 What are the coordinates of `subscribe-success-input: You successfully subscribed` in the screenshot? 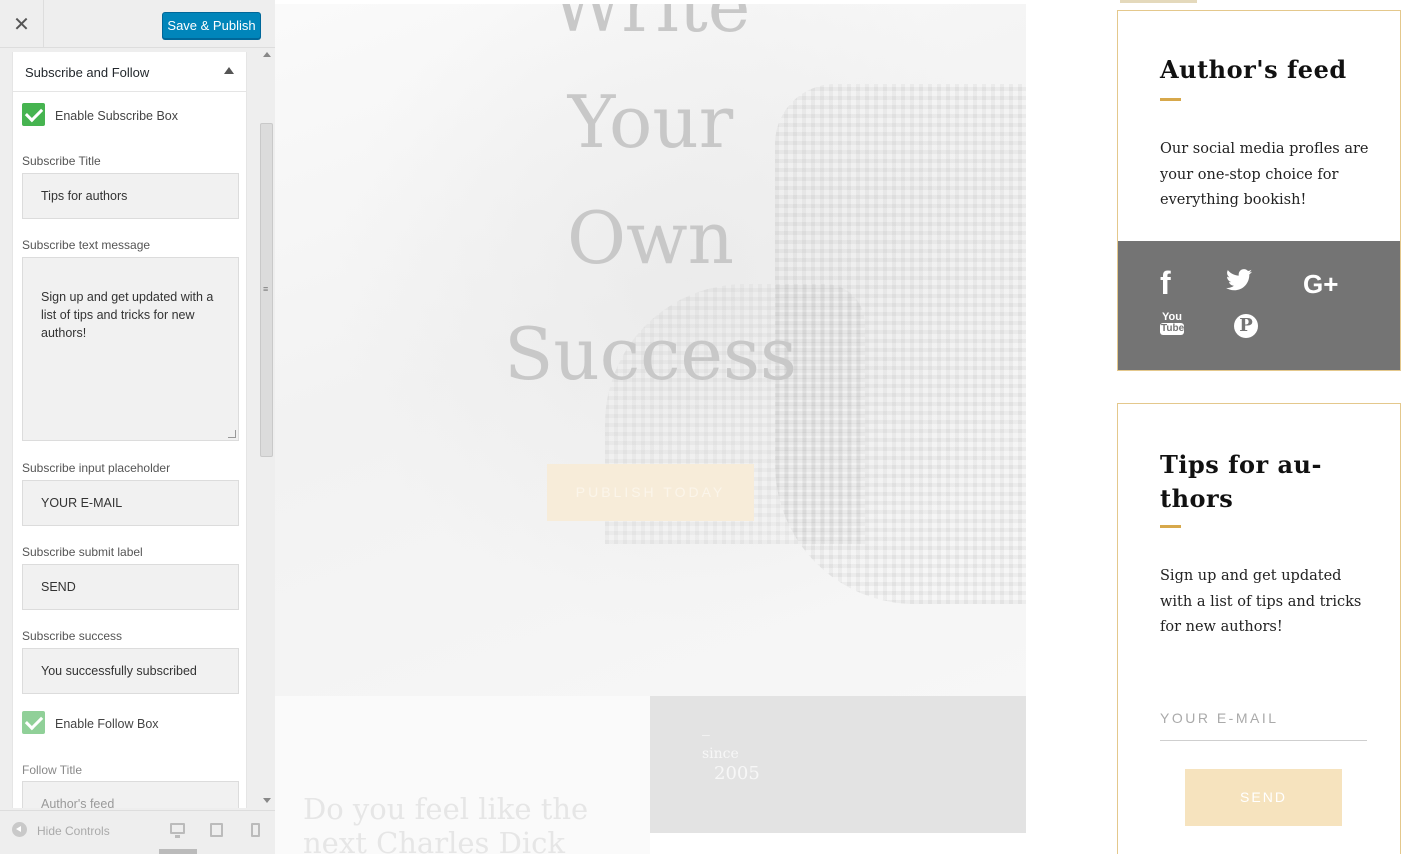 It's located at (130, 671).